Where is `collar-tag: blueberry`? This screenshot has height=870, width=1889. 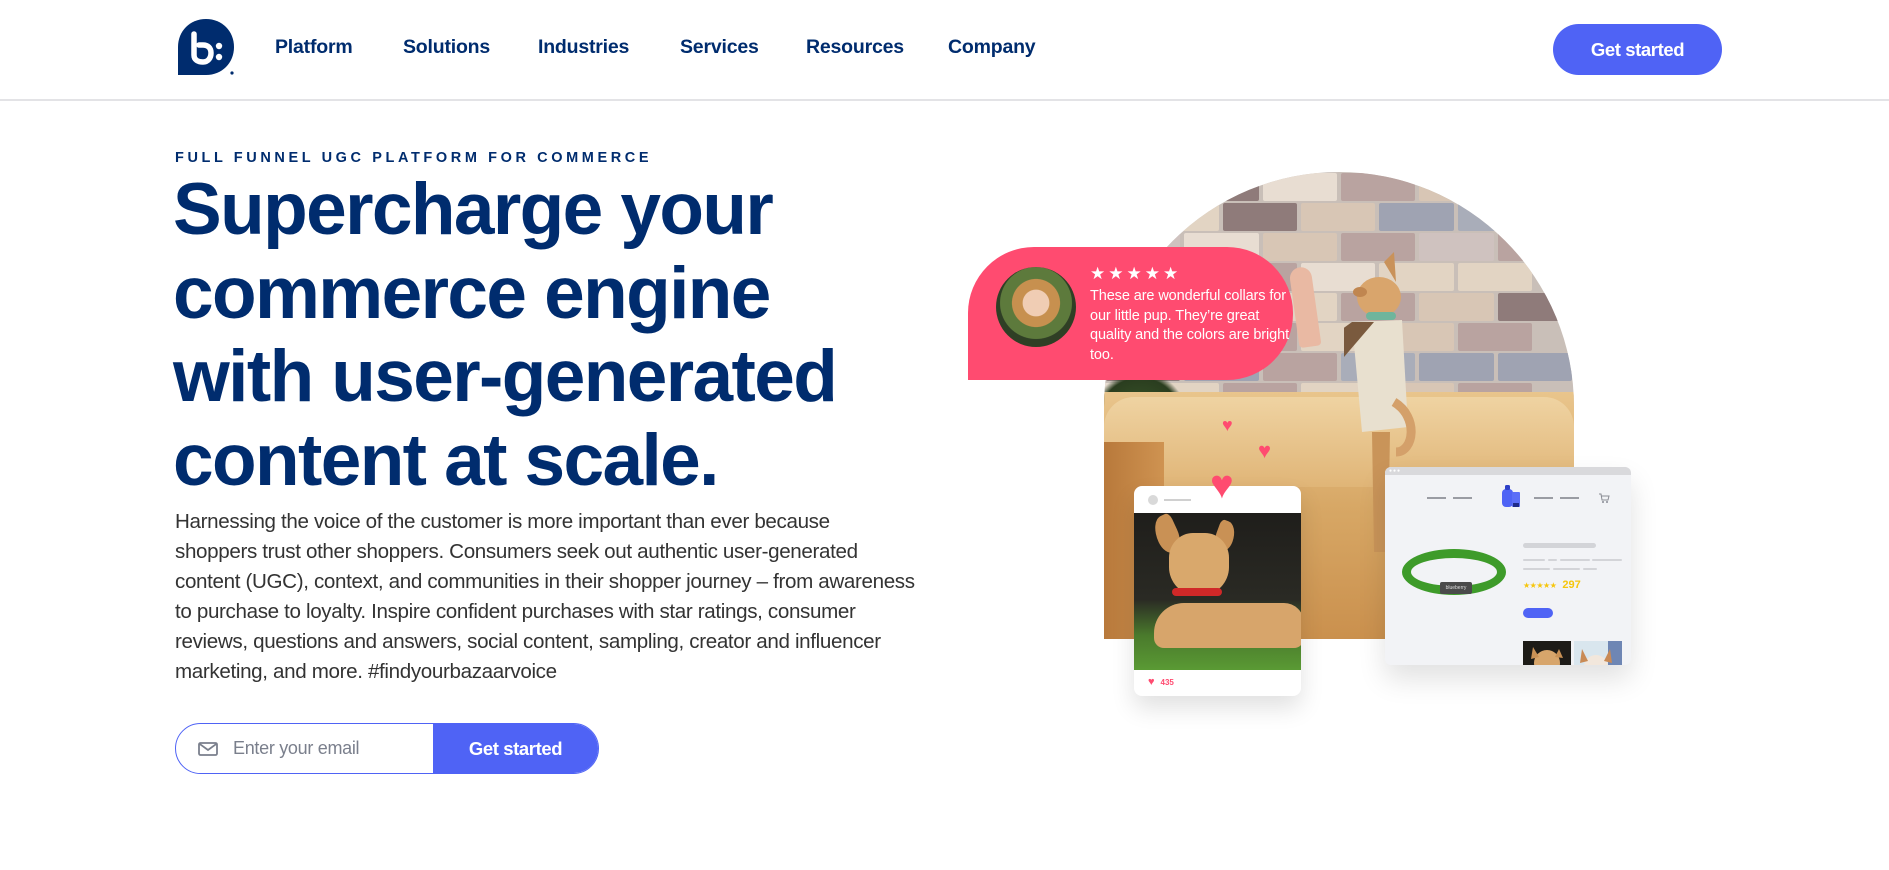 collar-tag: blueberry is located at coordinates (1456, 588).